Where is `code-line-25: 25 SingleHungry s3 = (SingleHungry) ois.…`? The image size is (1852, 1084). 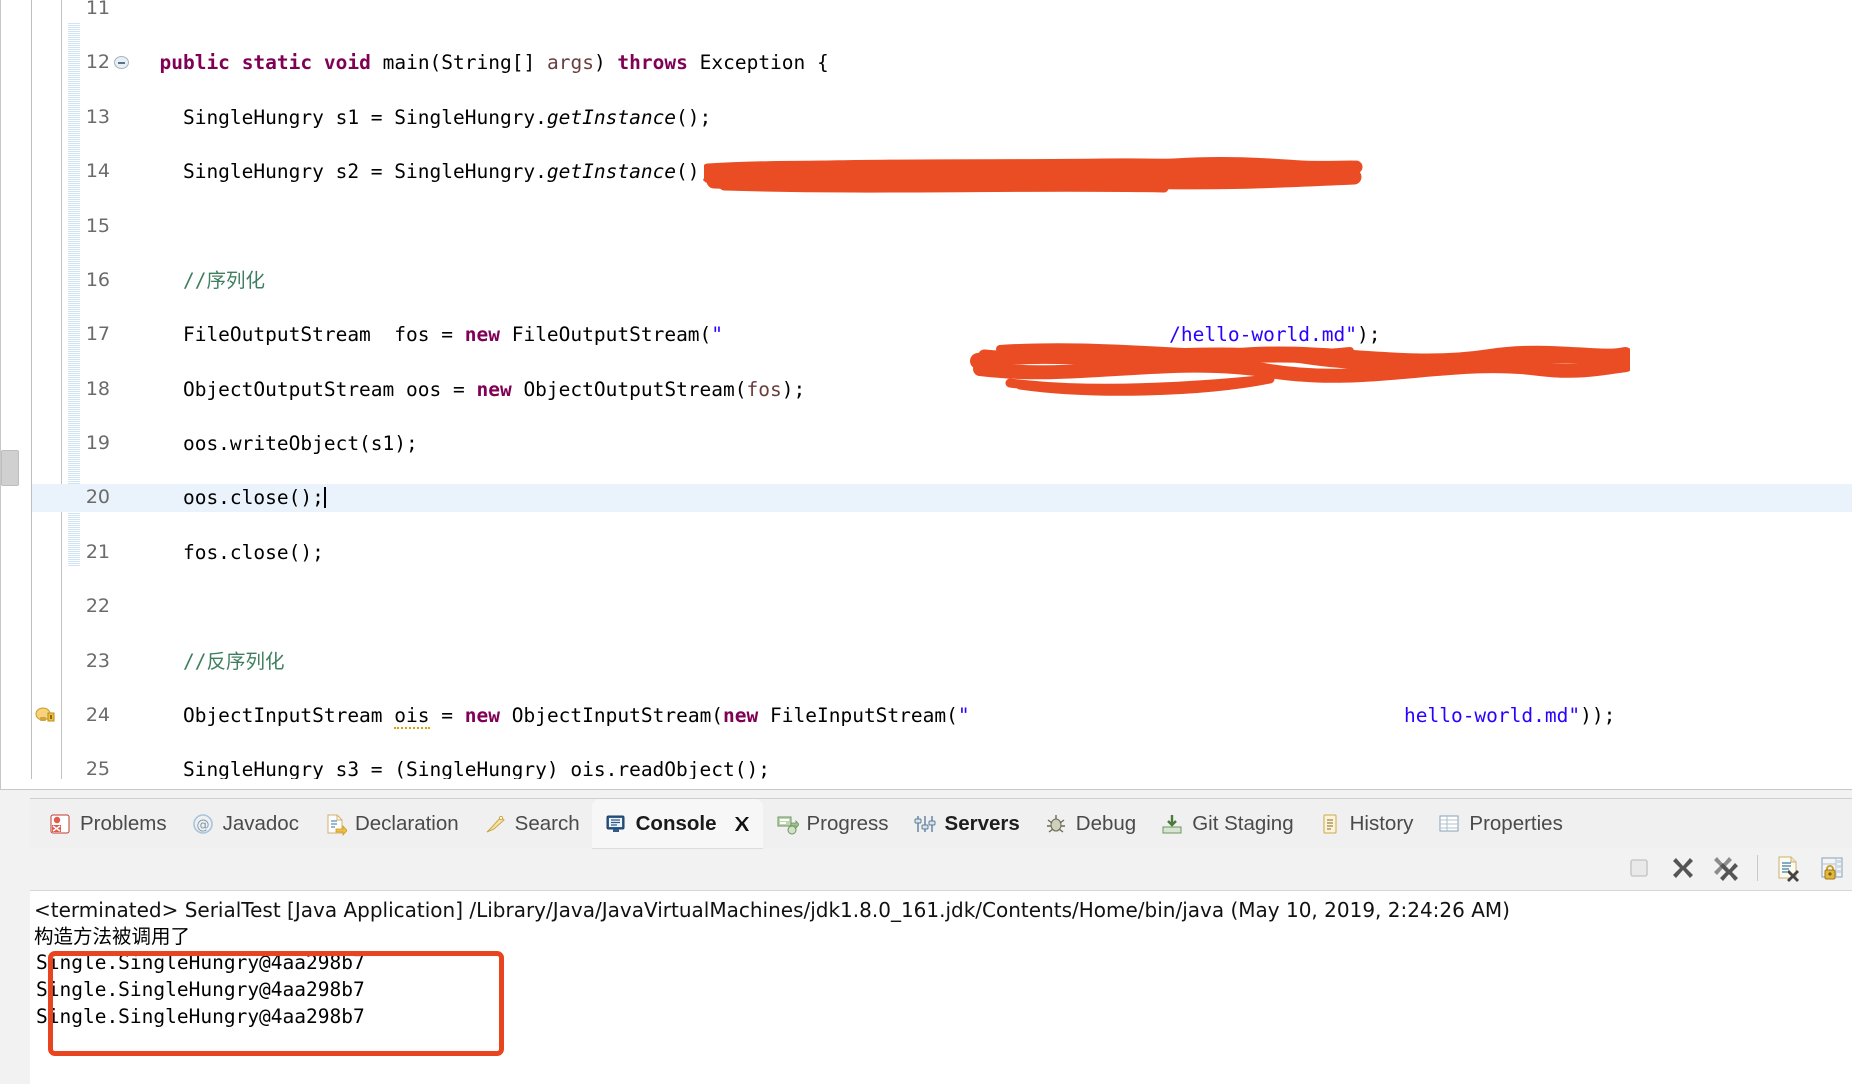
code-line-25: 25 SingleHungry s3 = (SingleHungry) ois.… is located at coordinates (942, 767).